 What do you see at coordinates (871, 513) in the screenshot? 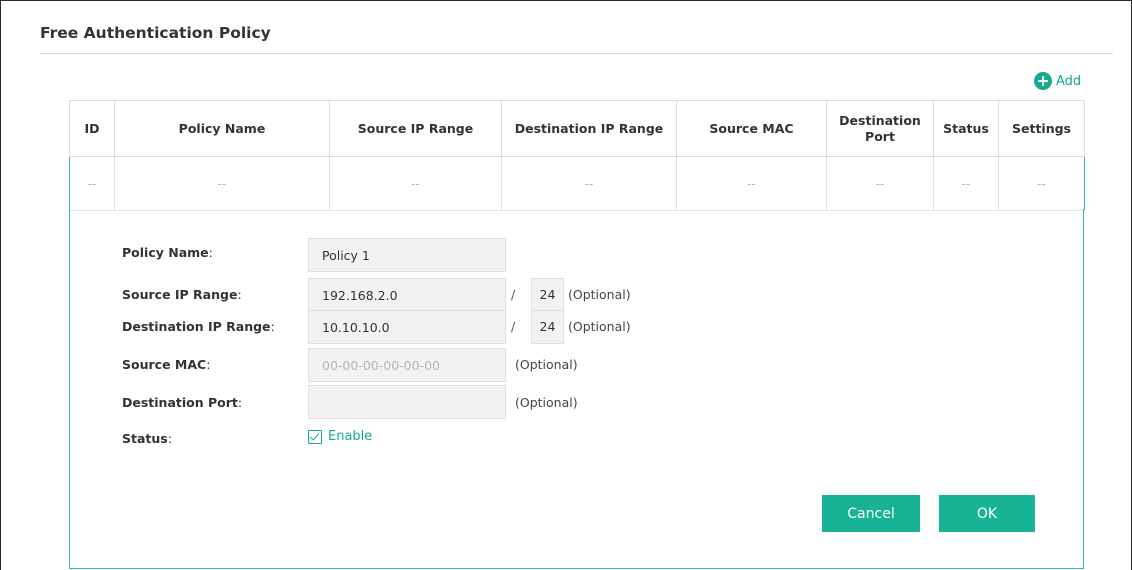
I see `cancel-button: Cancel` at bounding box center [871, 513].